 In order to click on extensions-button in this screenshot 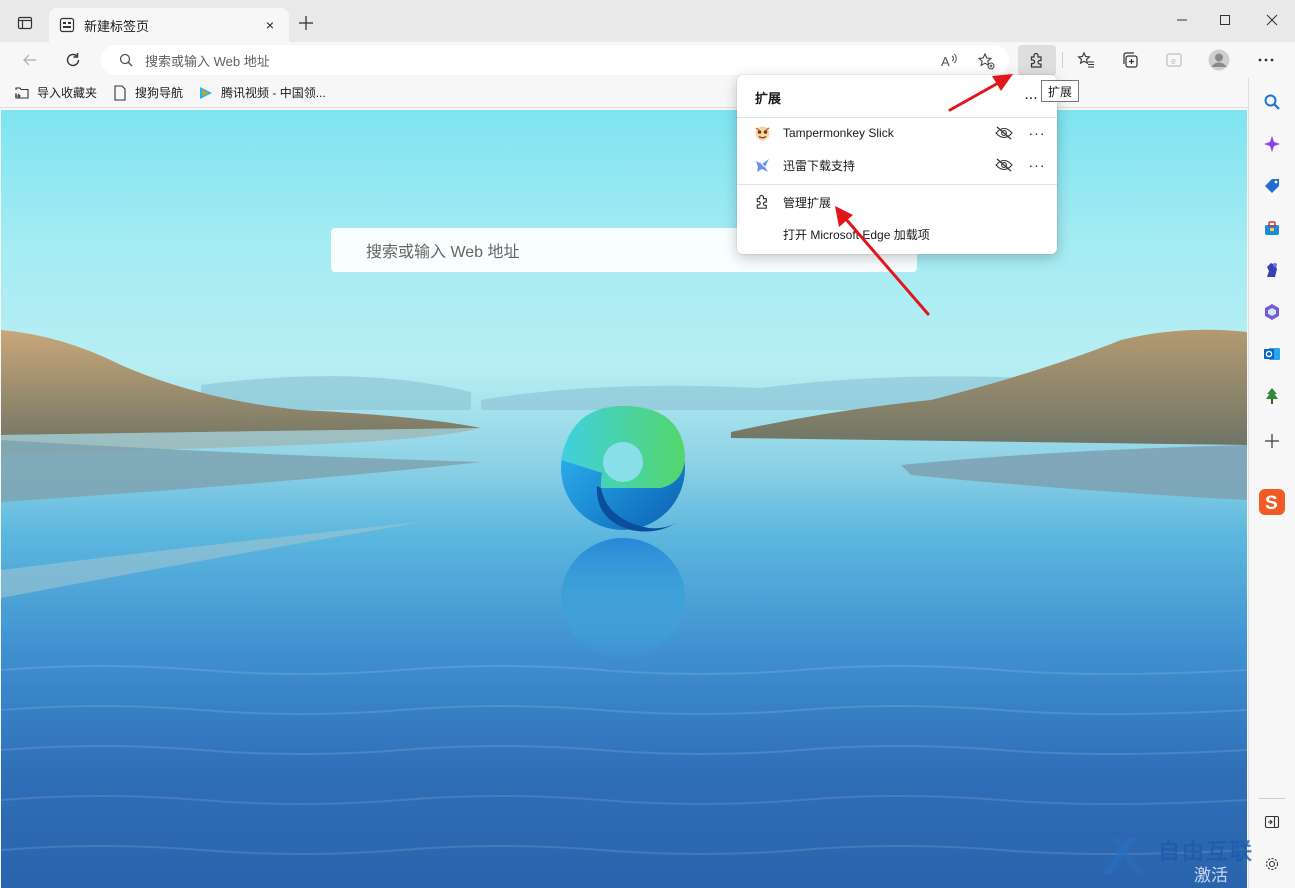, I will do `click(1037, 60)`.